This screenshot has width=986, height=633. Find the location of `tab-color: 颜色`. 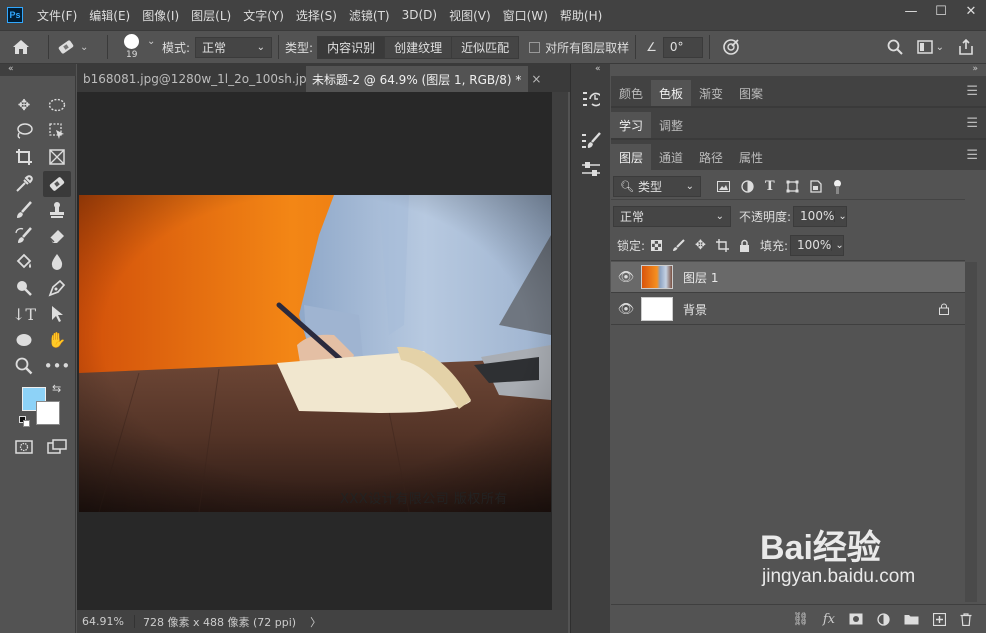

tab-color: 颜色 is located at coordinates (631, 93).